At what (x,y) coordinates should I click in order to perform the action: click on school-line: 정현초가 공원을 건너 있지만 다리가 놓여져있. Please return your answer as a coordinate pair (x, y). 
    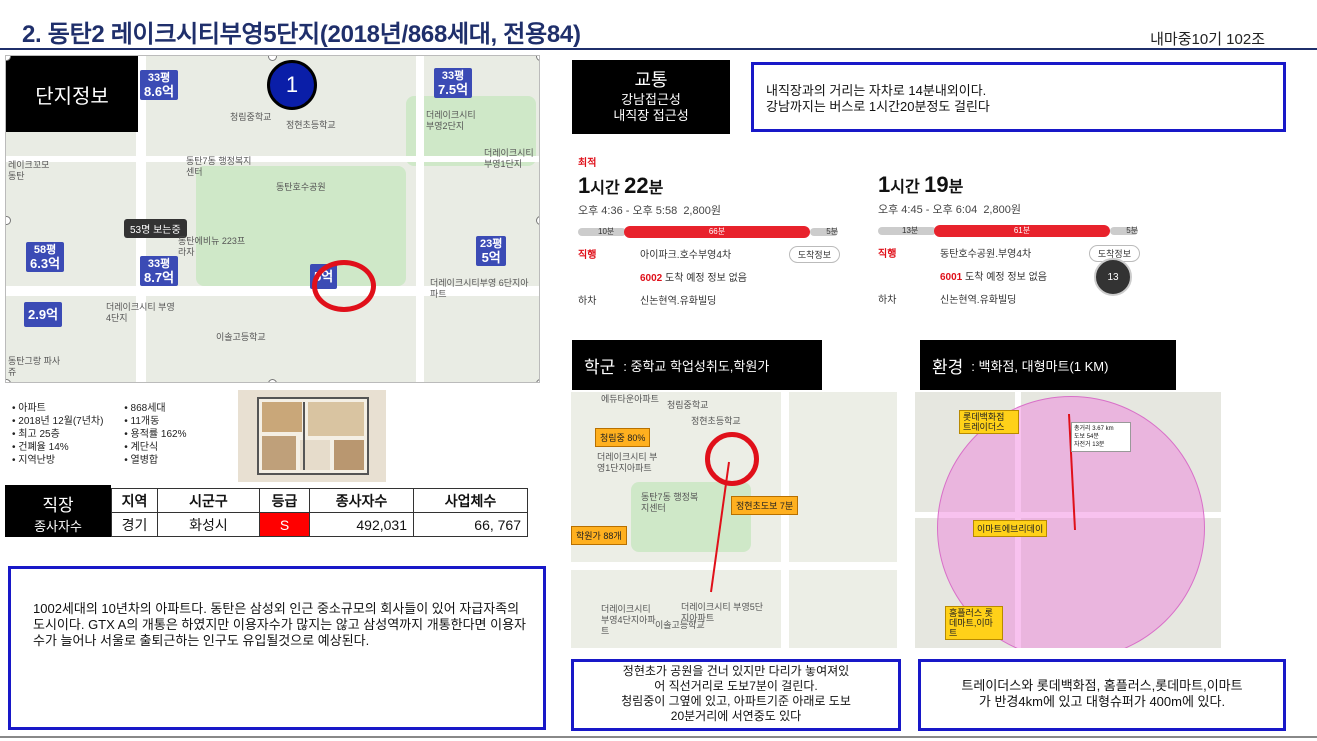
    Looking at the image, I should click on (736, 671).